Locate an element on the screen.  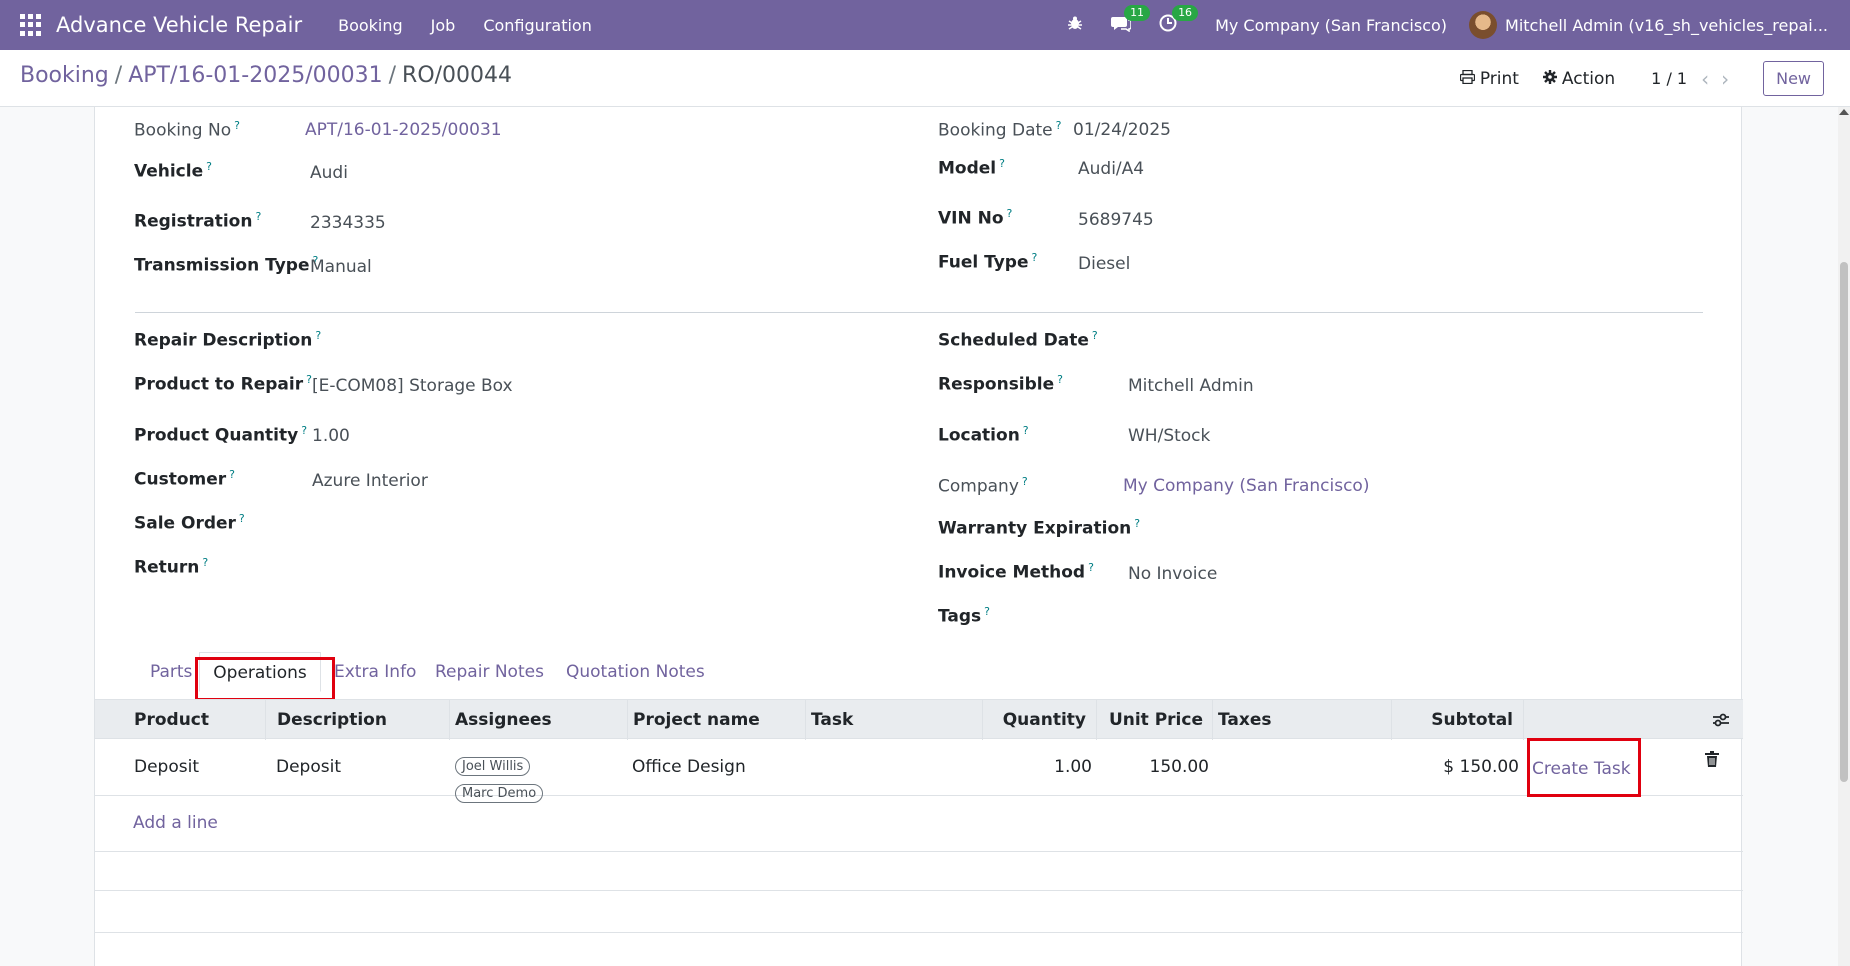
company-value: My Company (San Francisco) is located at coordinates (1246, 486).